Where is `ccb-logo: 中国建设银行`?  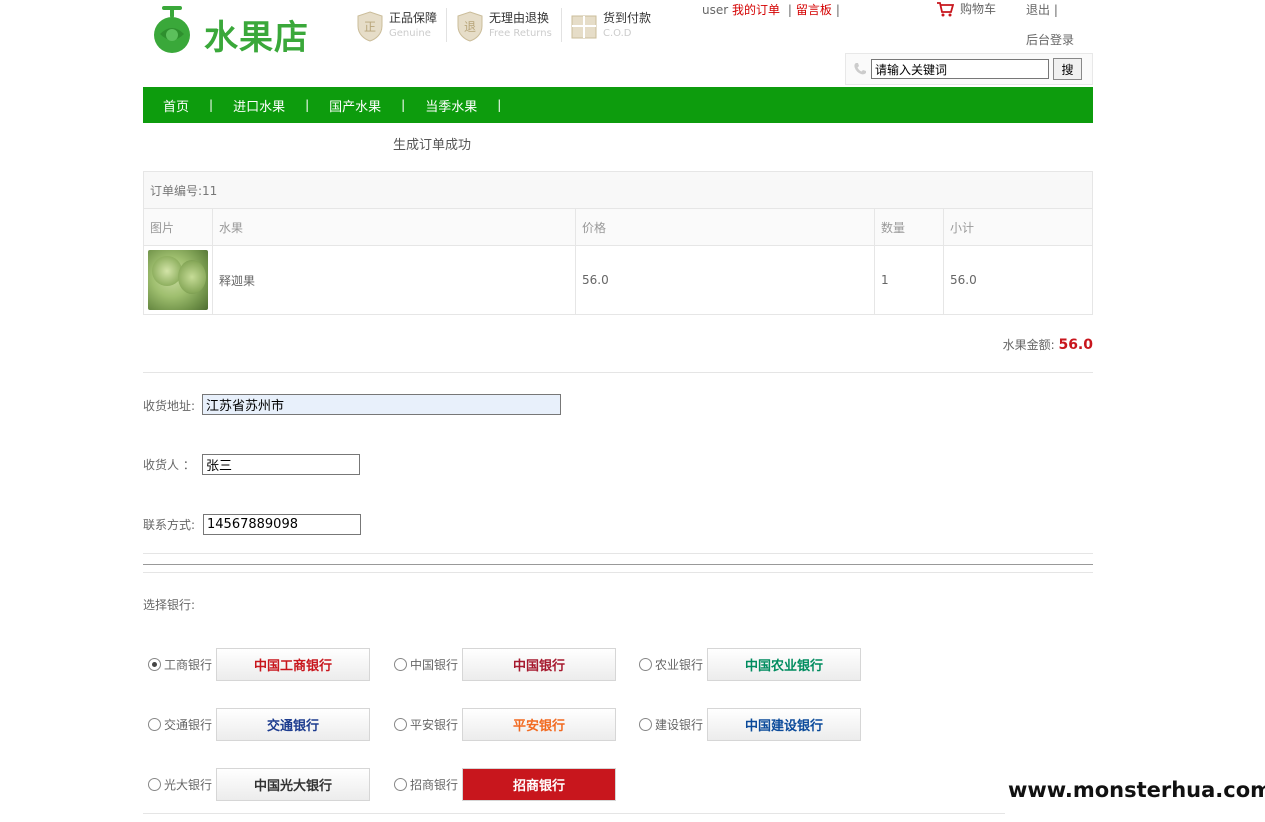 ccb-logo: 中国建设银行 is located at coordinates (784, 724).